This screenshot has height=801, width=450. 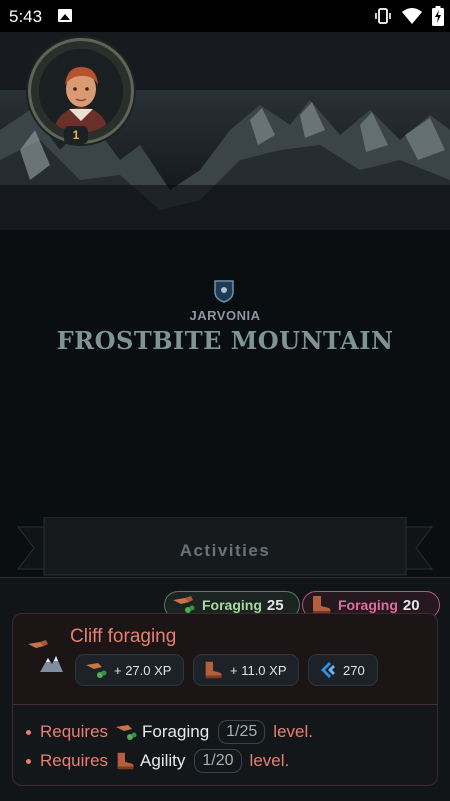 I want to click on location-title: FROSTBITE MOUNTAIN, so click(x=225, y=340).